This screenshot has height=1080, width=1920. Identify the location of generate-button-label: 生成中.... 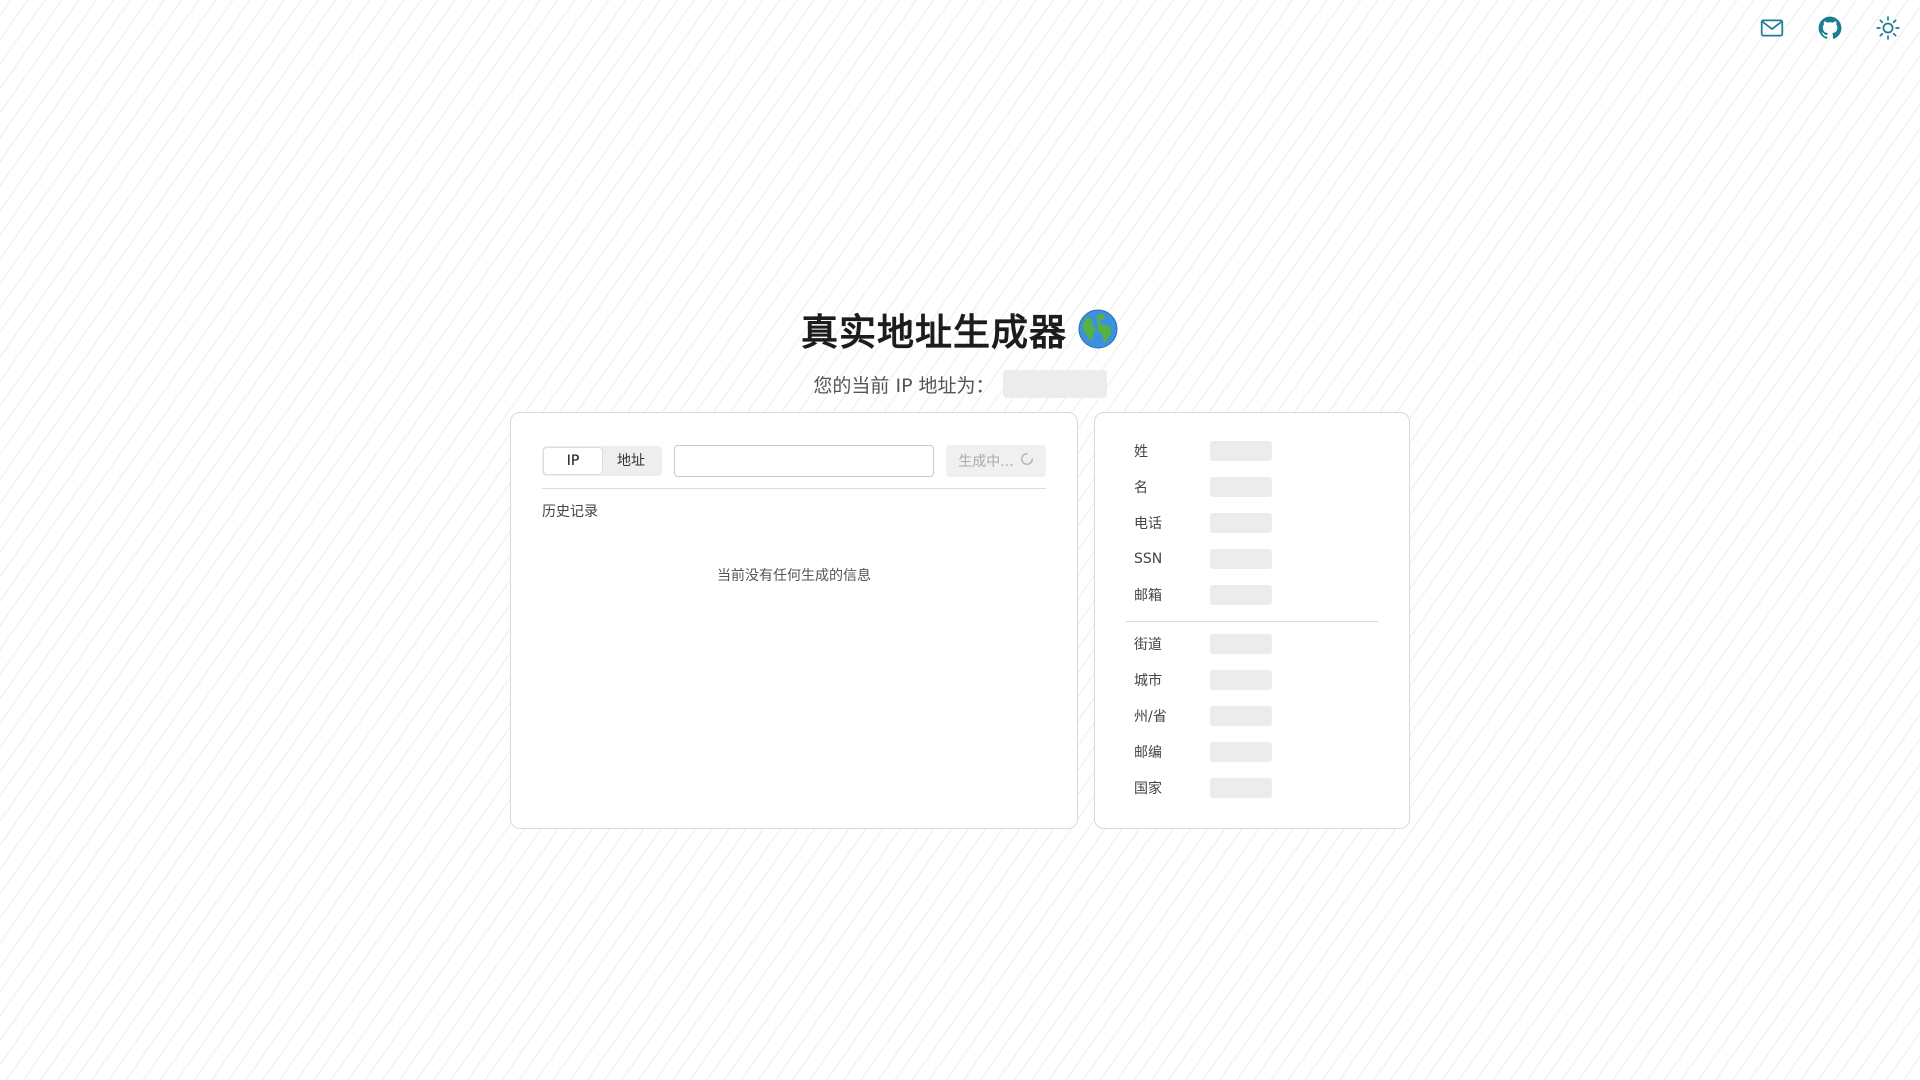
(986, 462).